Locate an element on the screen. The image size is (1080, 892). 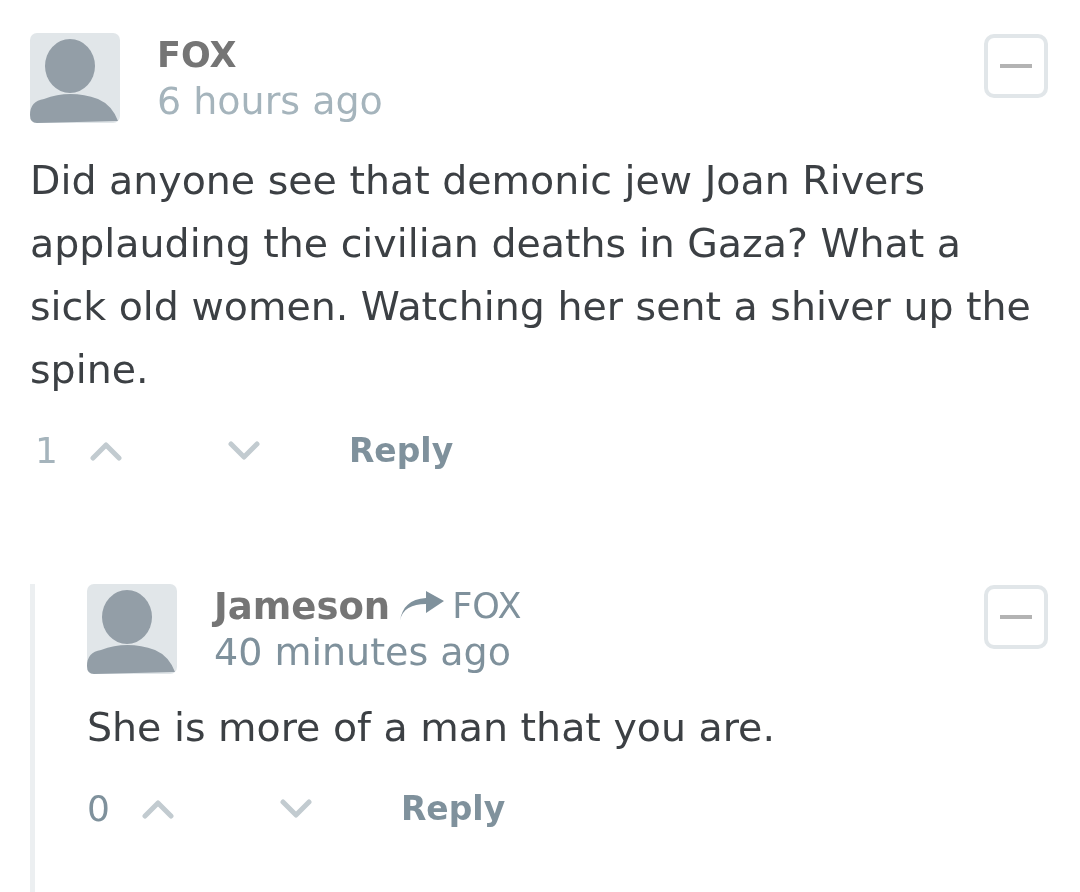
vote-count: 1 is located at coordinates (46, 451).